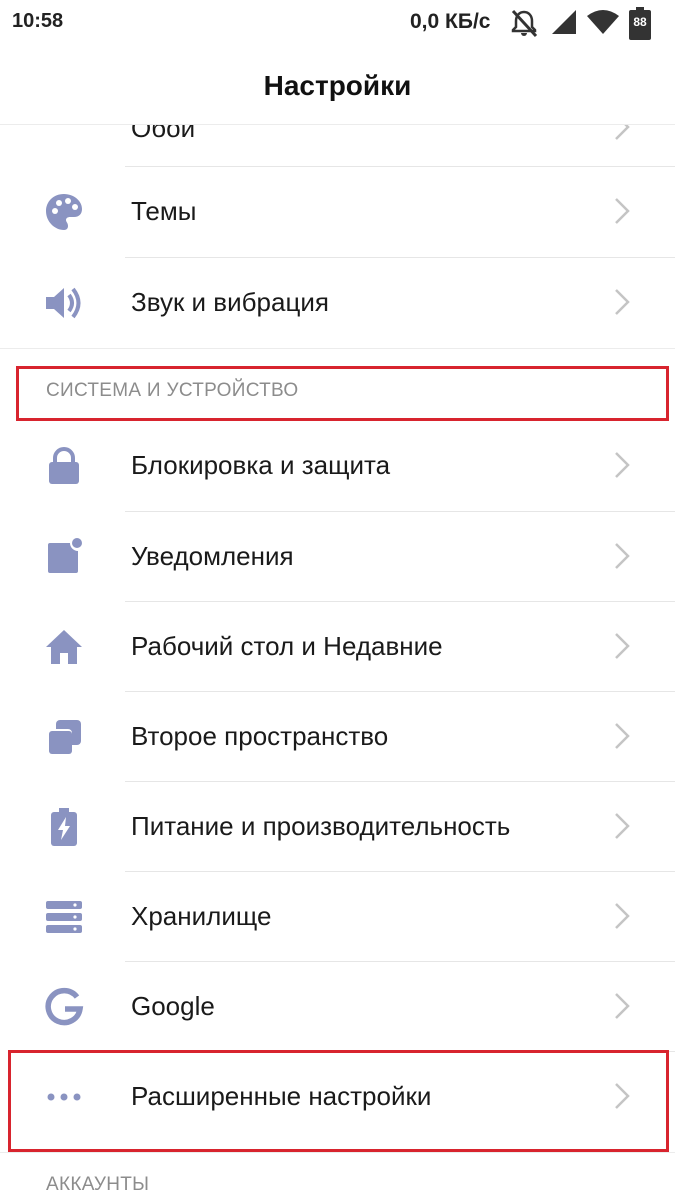  I want to click on settings-item-label: Темы, so click(164, 211).